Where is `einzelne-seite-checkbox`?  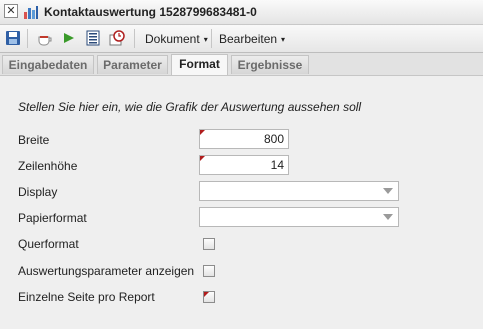 einzelne-seite-checkbox is located at coordinates (209, 297).